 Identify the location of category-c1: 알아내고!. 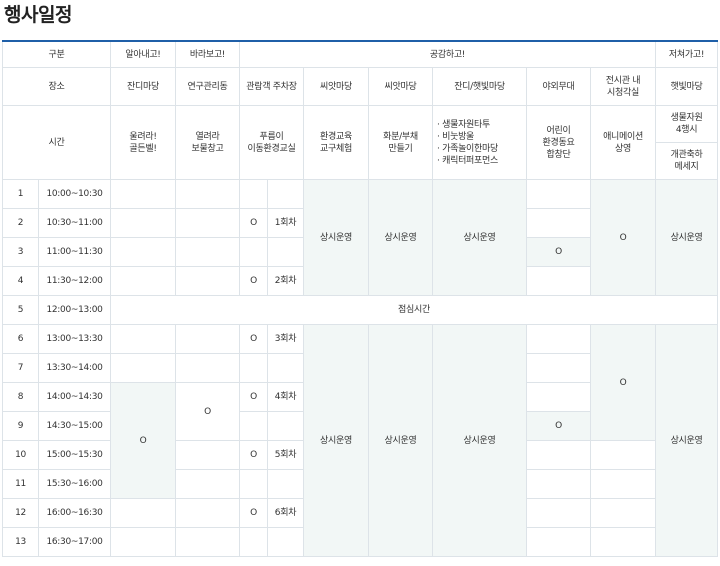
(143, 54).